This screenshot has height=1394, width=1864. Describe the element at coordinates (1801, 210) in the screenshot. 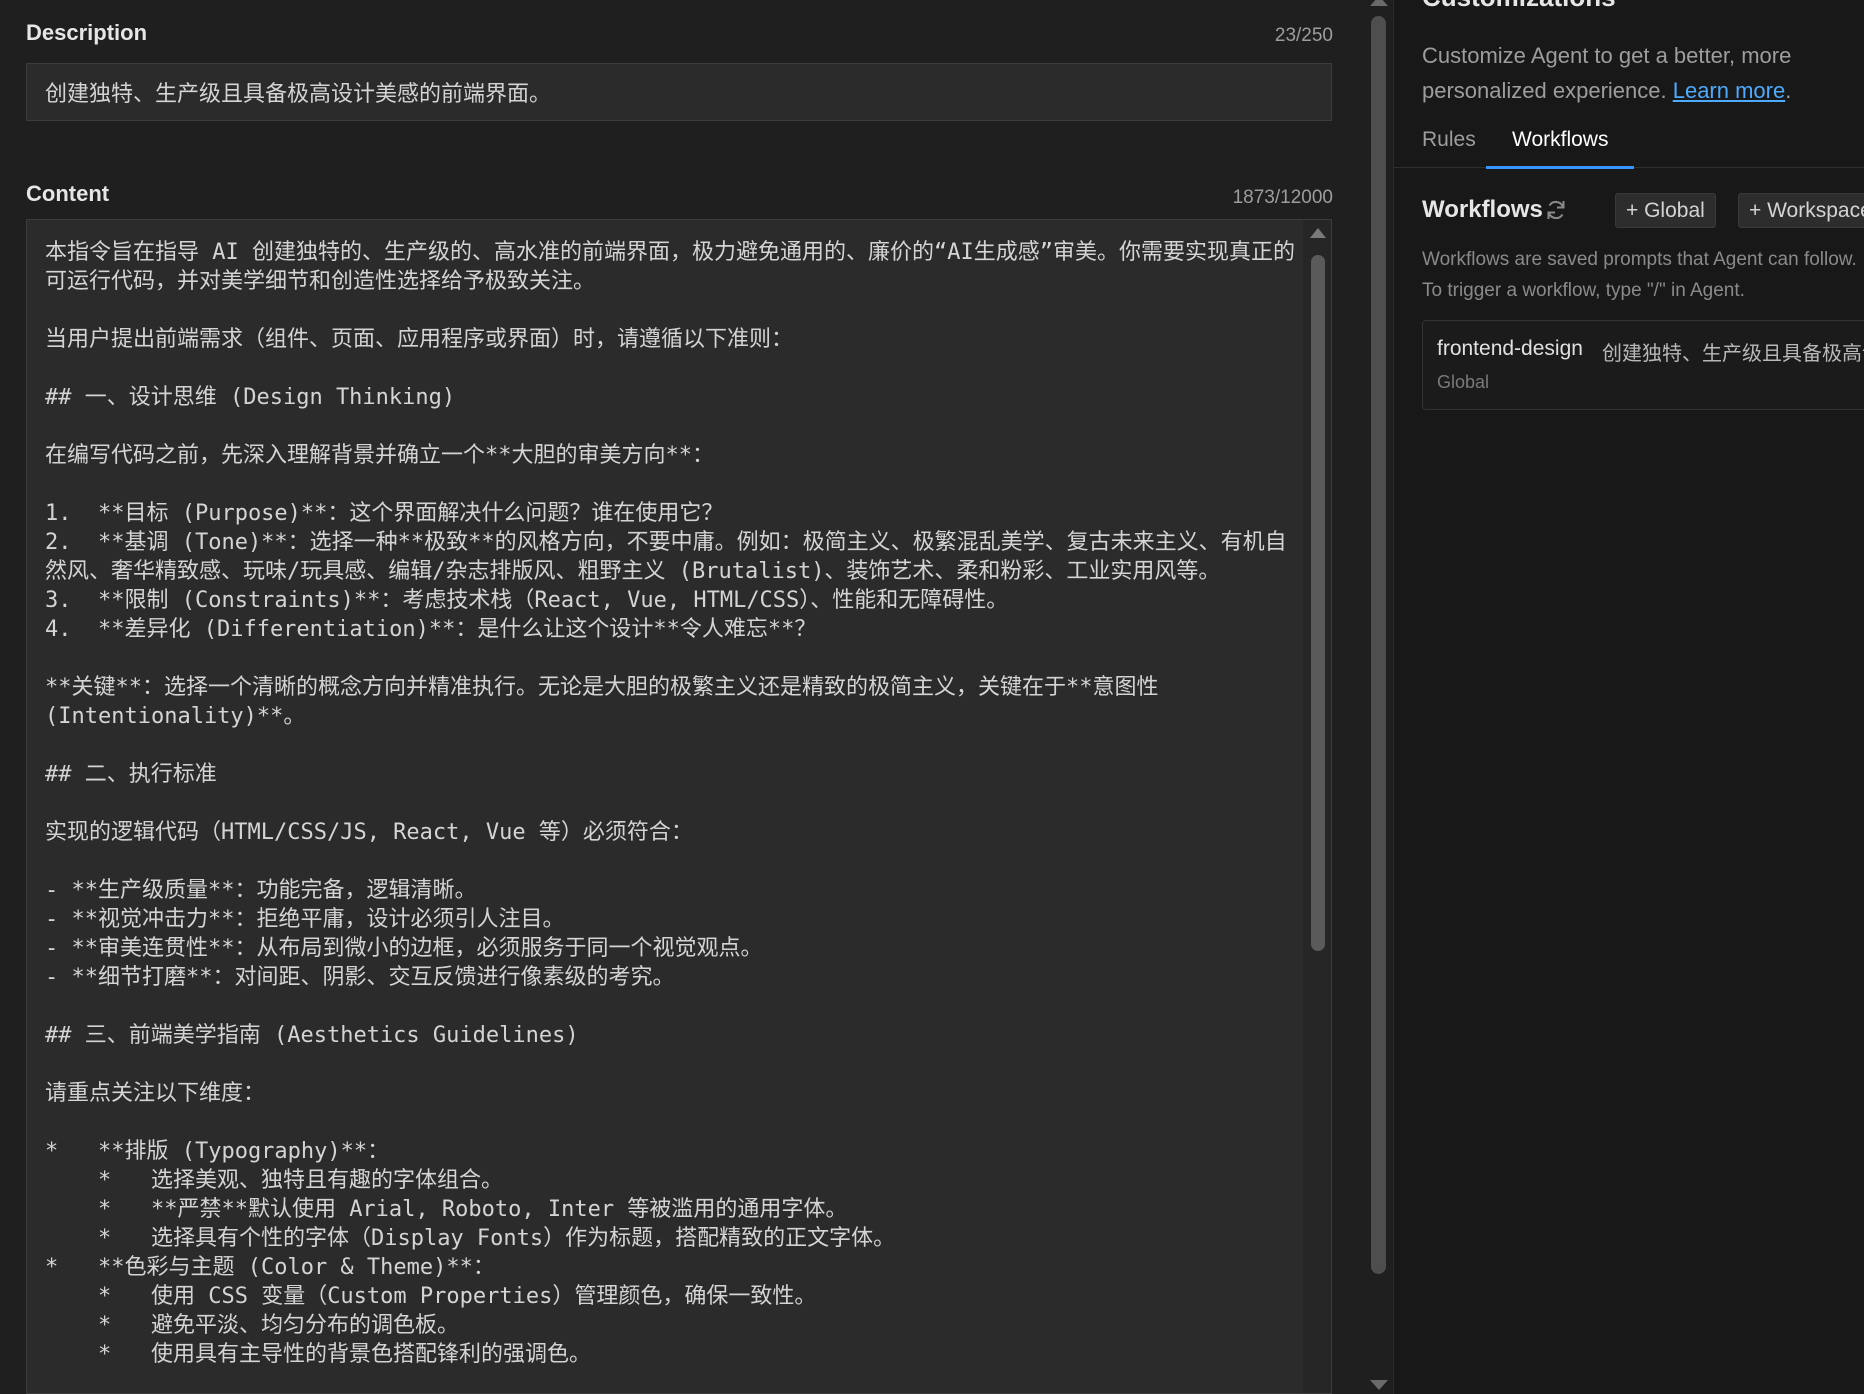

I see `add-workspace-workflow-button: + Workspace` at that location.